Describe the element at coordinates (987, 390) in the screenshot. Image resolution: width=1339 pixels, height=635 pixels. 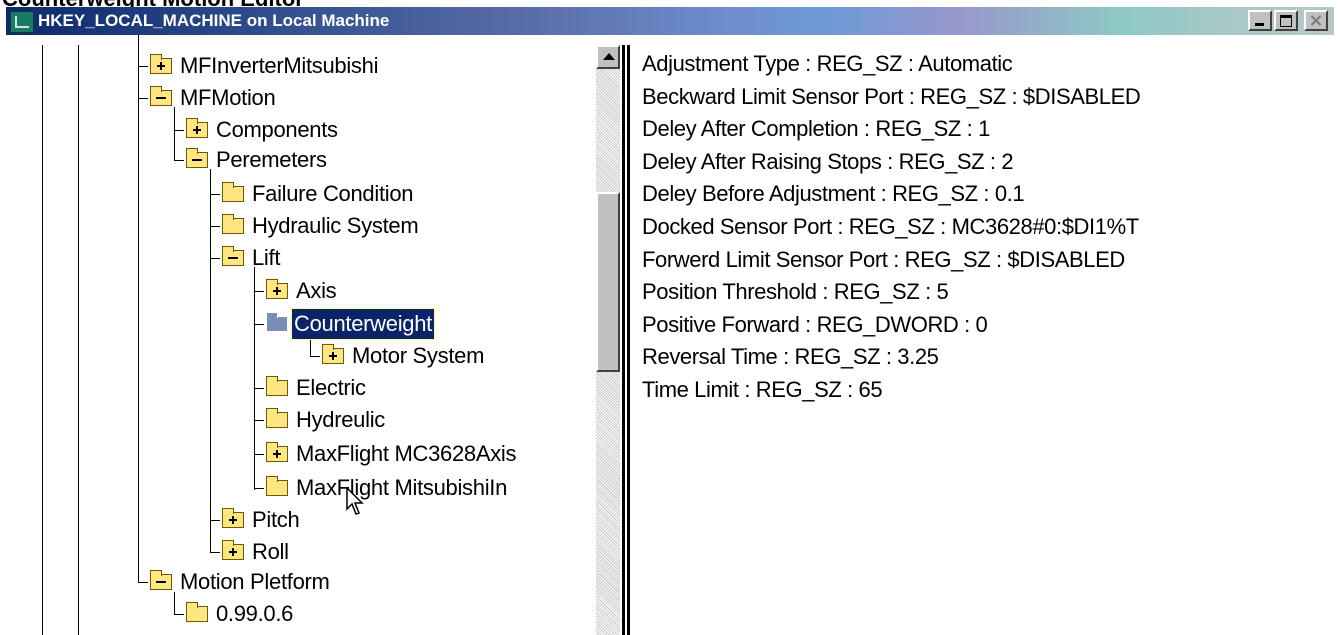
I see `value-entry: Time Limit : REG_SZ : 65` at that location.